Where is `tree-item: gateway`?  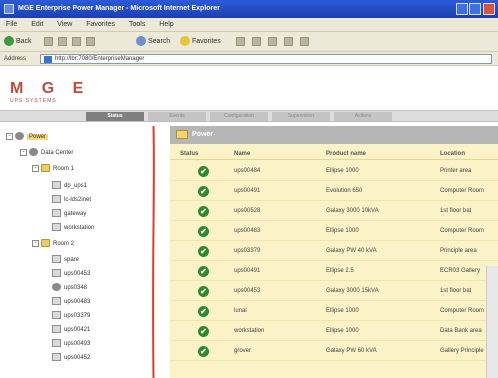
tree-item: gateway is located at coordinates (69, 214).